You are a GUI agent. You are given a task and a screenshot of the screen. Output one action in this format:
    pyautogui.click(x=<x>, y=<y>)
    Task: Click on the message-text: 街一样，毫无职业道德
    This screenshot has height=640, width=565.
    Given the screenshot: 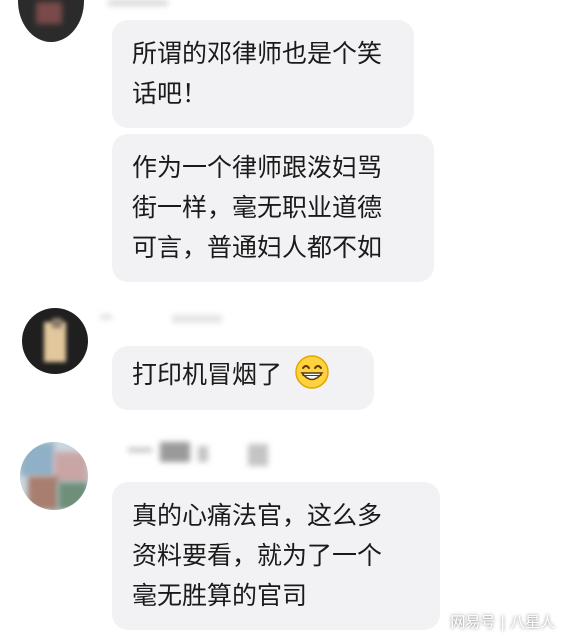 What is the action you would take?
    pyautogui.click(x=257, y=207)
    